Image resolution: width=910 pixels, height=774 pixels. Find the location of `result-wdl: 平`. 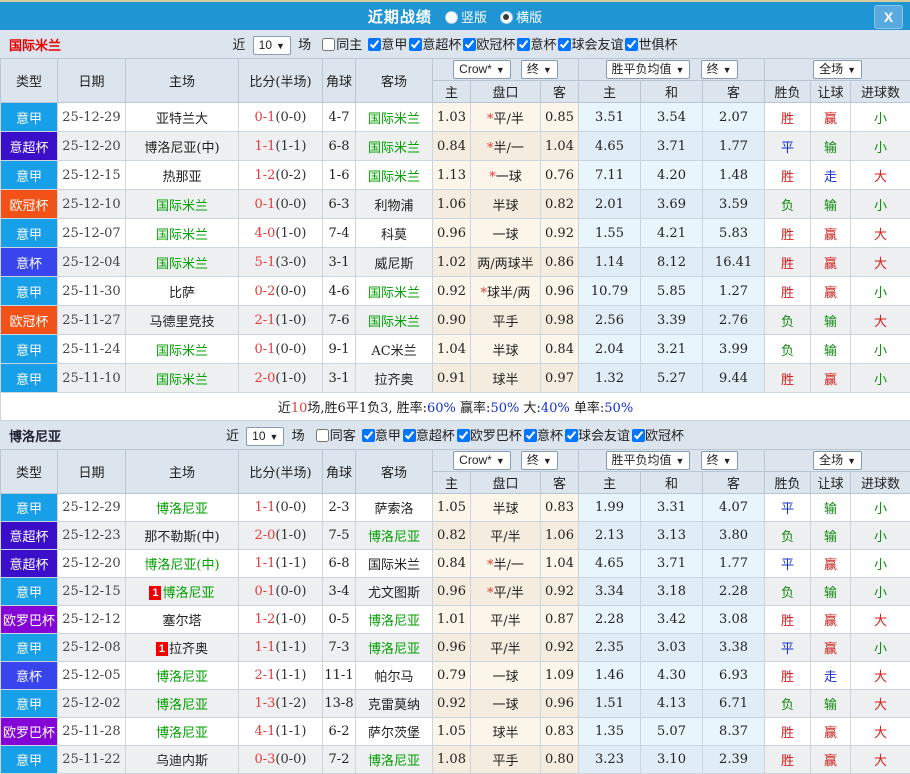

result-wdl: 平 is located at coordinates (788, 508).